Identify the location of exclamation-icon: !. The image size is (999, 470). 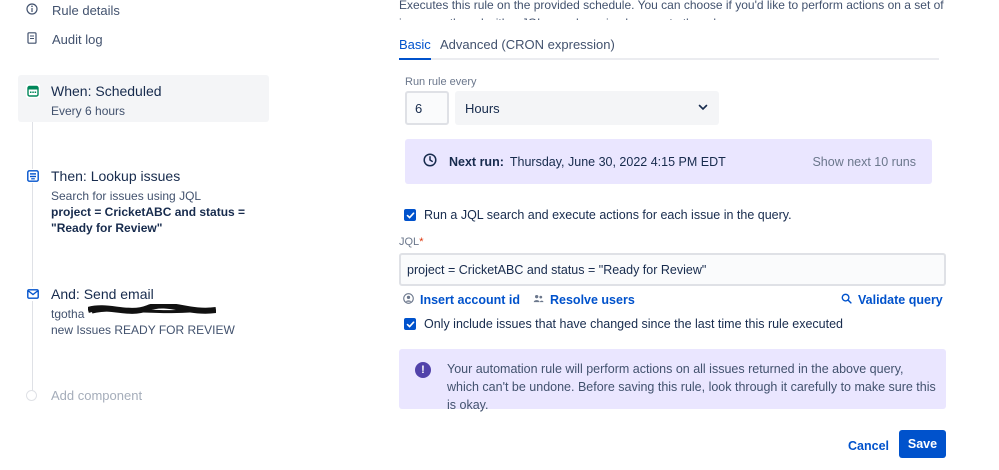
(423, 370).